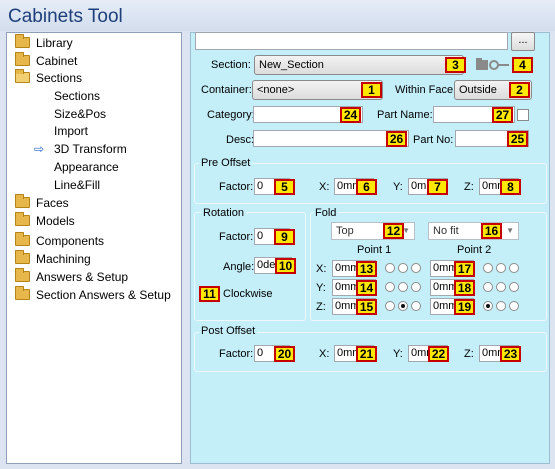 This screenshot has height=469, width=555. I want to click on part-name-label: Part Name:, so click(405, 115).